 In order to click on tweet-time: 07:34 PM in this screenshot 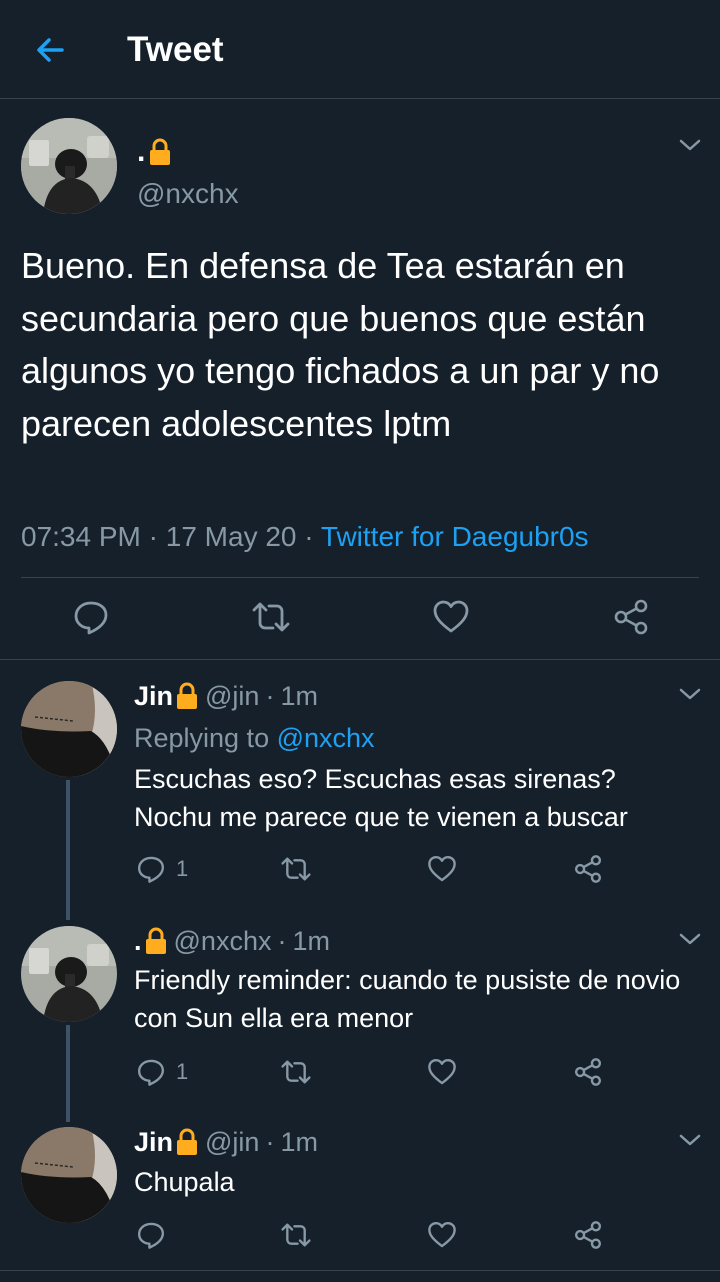, I will do `click(81, 536)`.